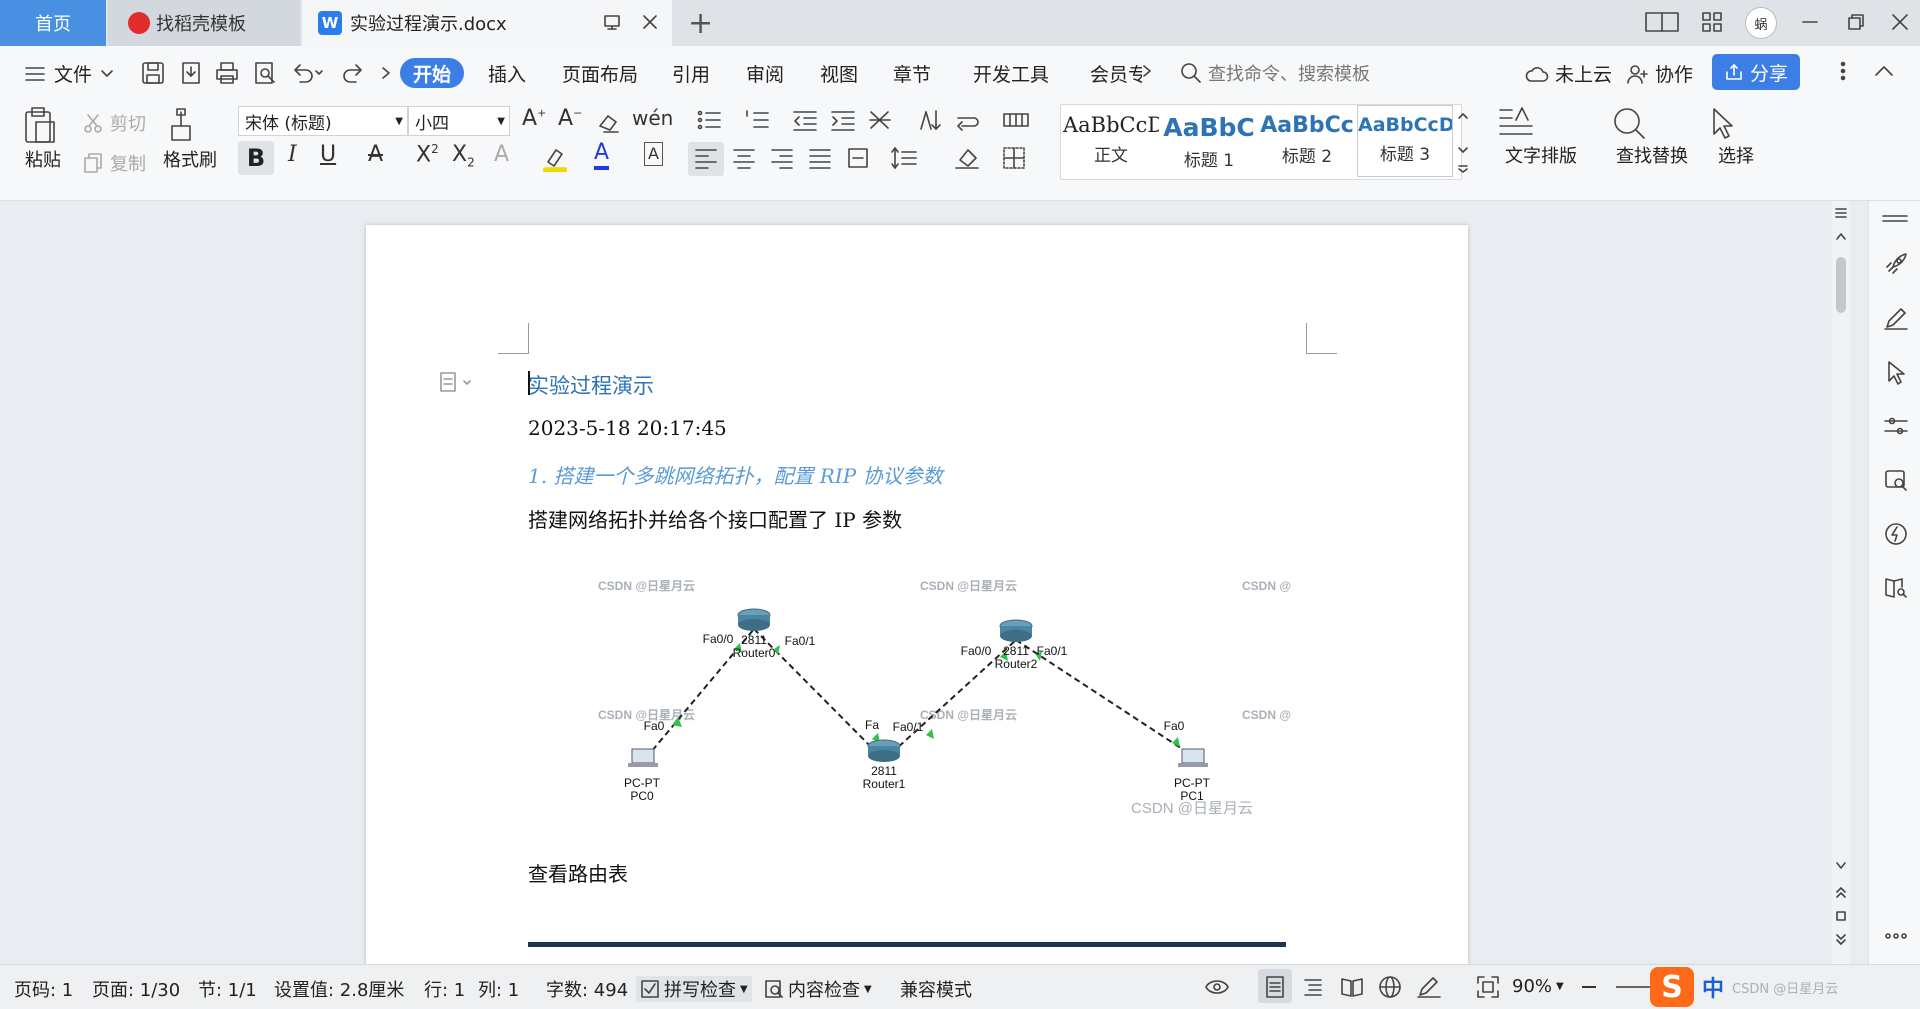 This screenshot has height=1009, width=1920. Describe the element at coordinates (1761, 23) in the screenshot. I see `user-avatar: 蜗` at that location.